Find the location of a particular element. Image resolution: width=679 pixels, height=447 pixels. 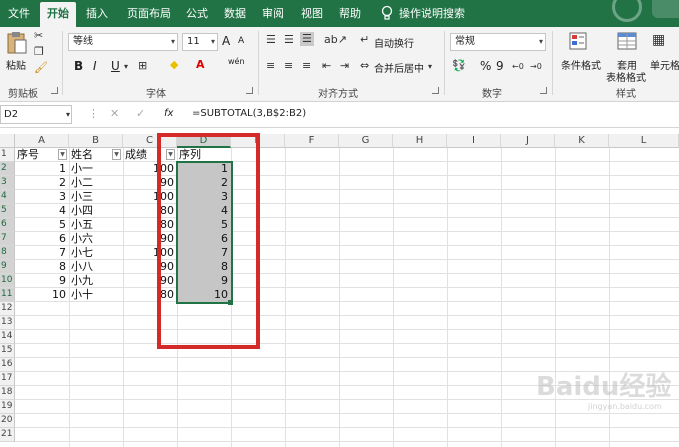

decrease-decimal-icon: →0 is located at coordinates (536, 67).